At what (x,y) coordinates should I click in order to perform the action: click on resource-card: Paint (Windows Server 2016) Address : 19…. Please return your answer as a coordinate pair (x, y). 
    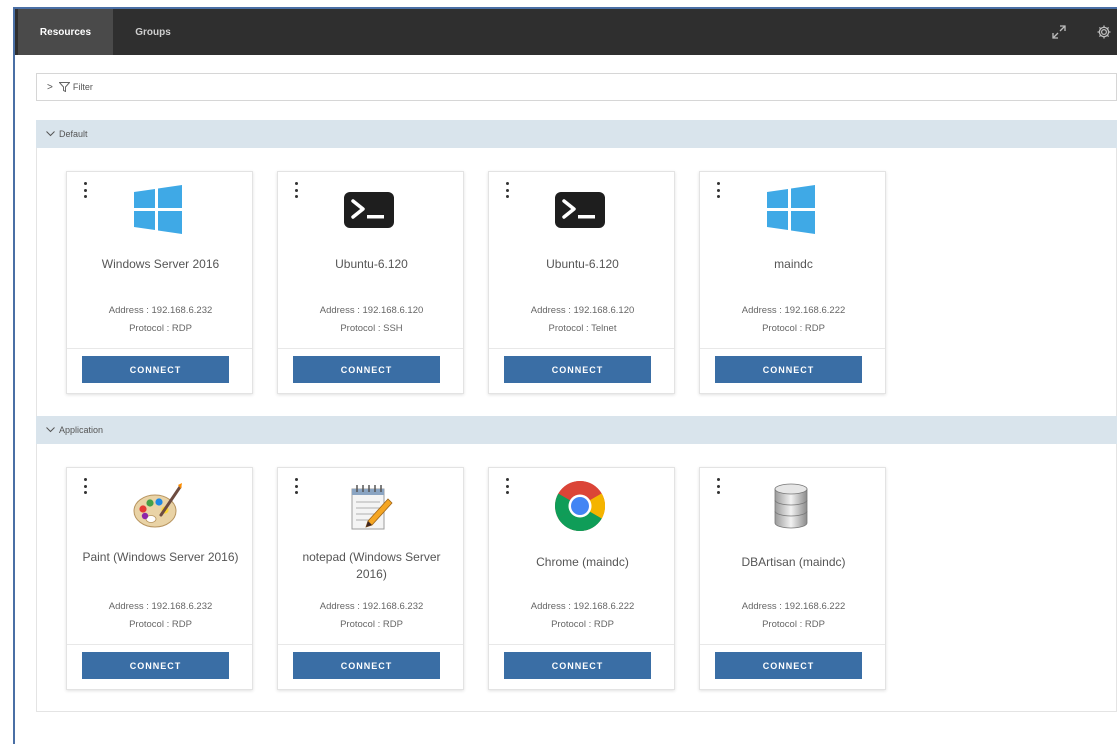
    Looking at the image, I should click on (159, 578).